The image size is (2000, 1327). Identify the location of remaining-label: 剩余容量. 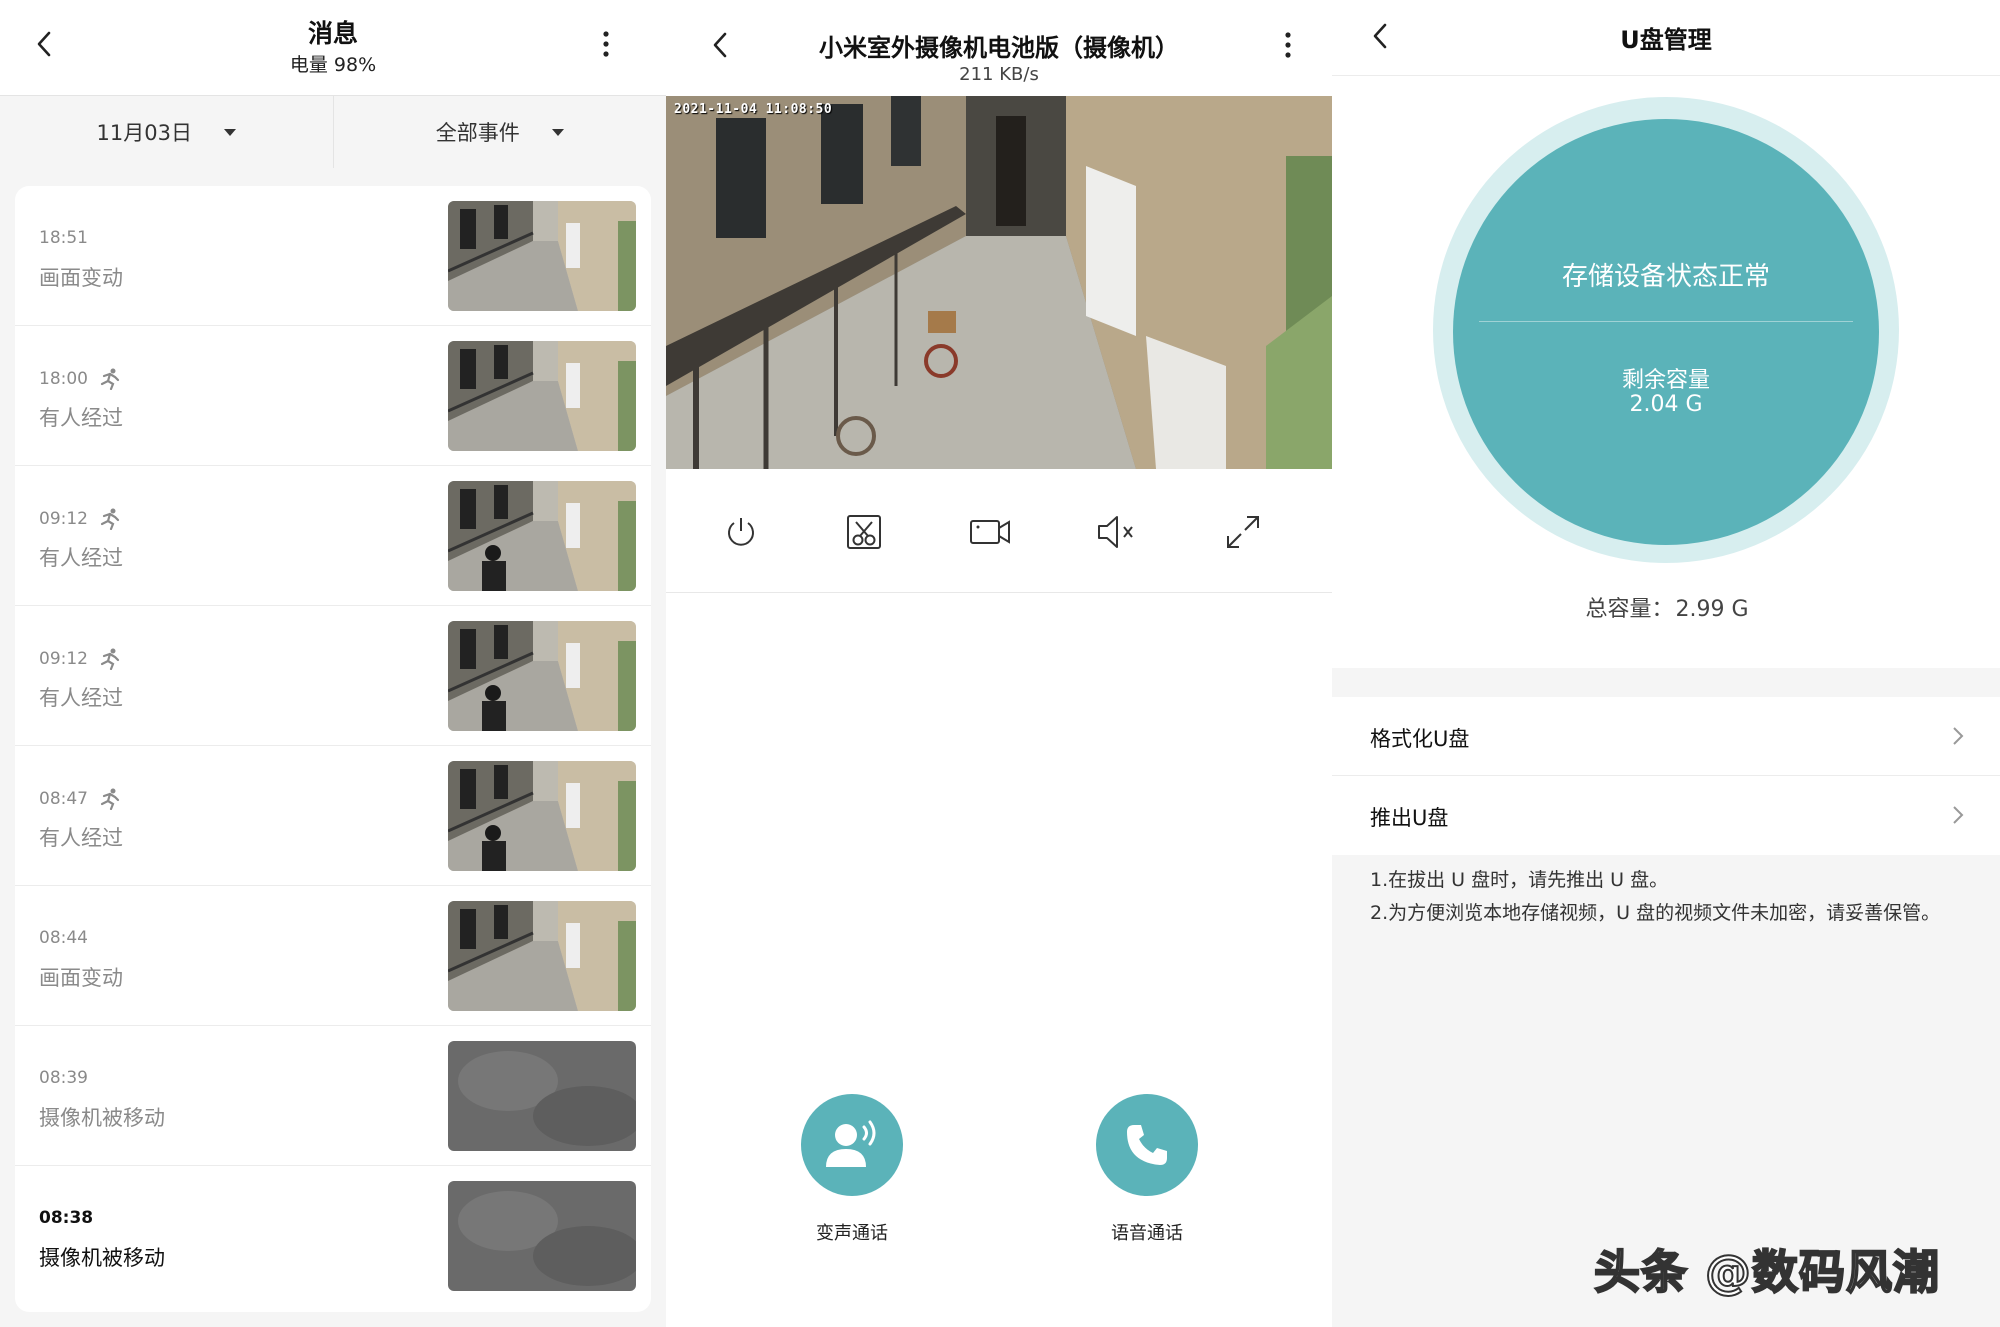
(1665, 380).